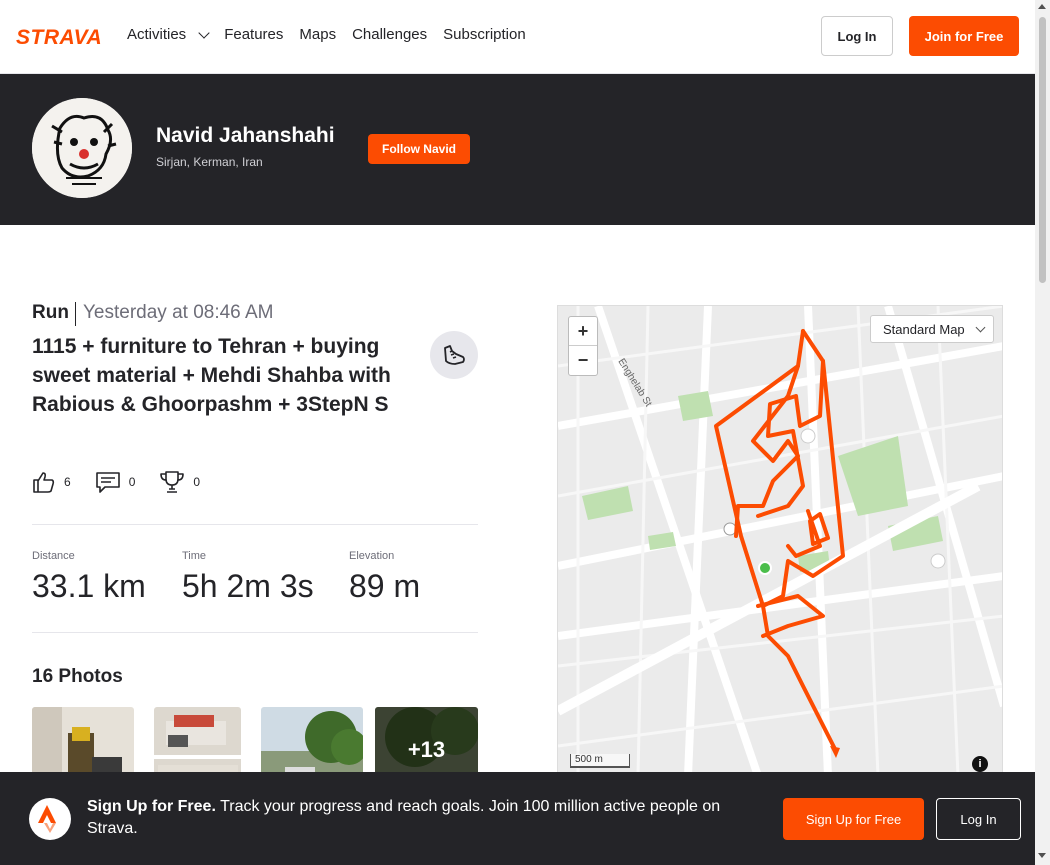 The image size is (1050, 865). What do you see at coordinates (583, 331) in the screenshot?
I see `zoom-in-button: +` at bounding box center [583, 331].